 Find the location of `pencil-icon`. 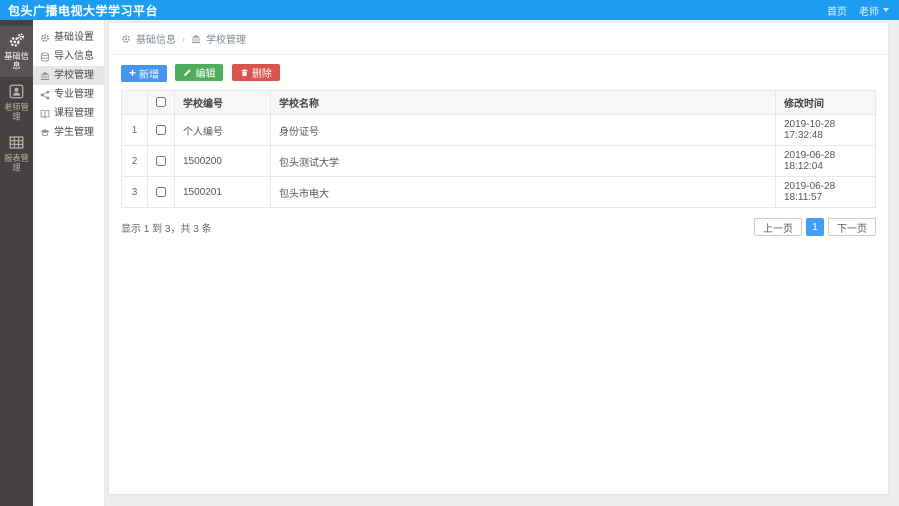

pencil-icon is located at coordinates (187, 72).